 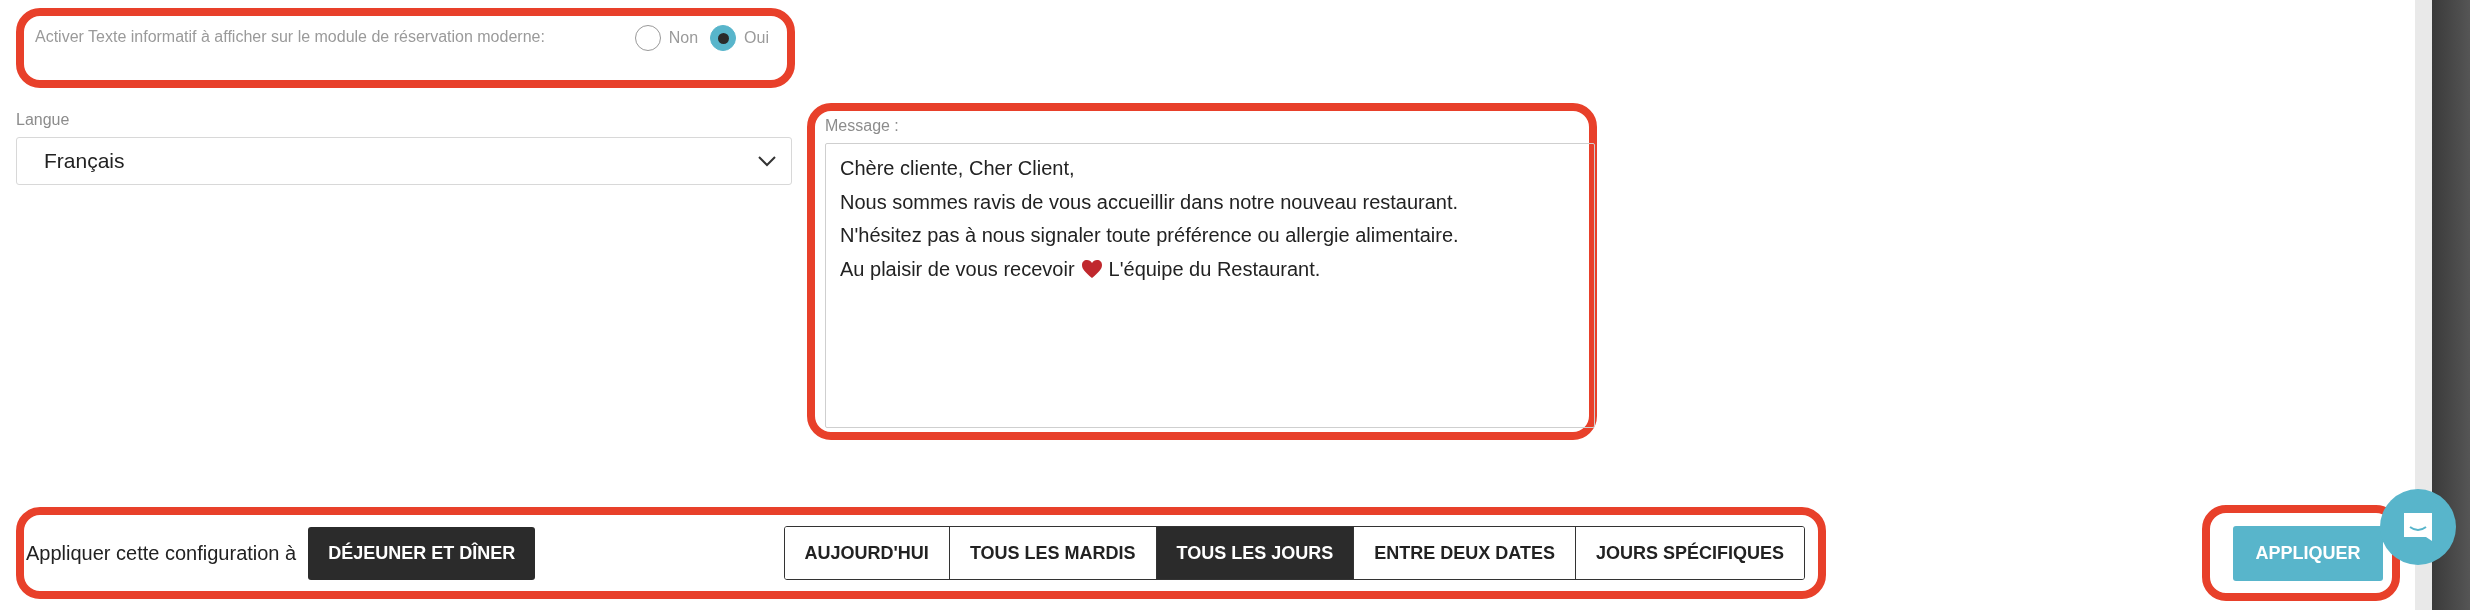 I want to click on field-label: Langue, so click(x=43, y=120).